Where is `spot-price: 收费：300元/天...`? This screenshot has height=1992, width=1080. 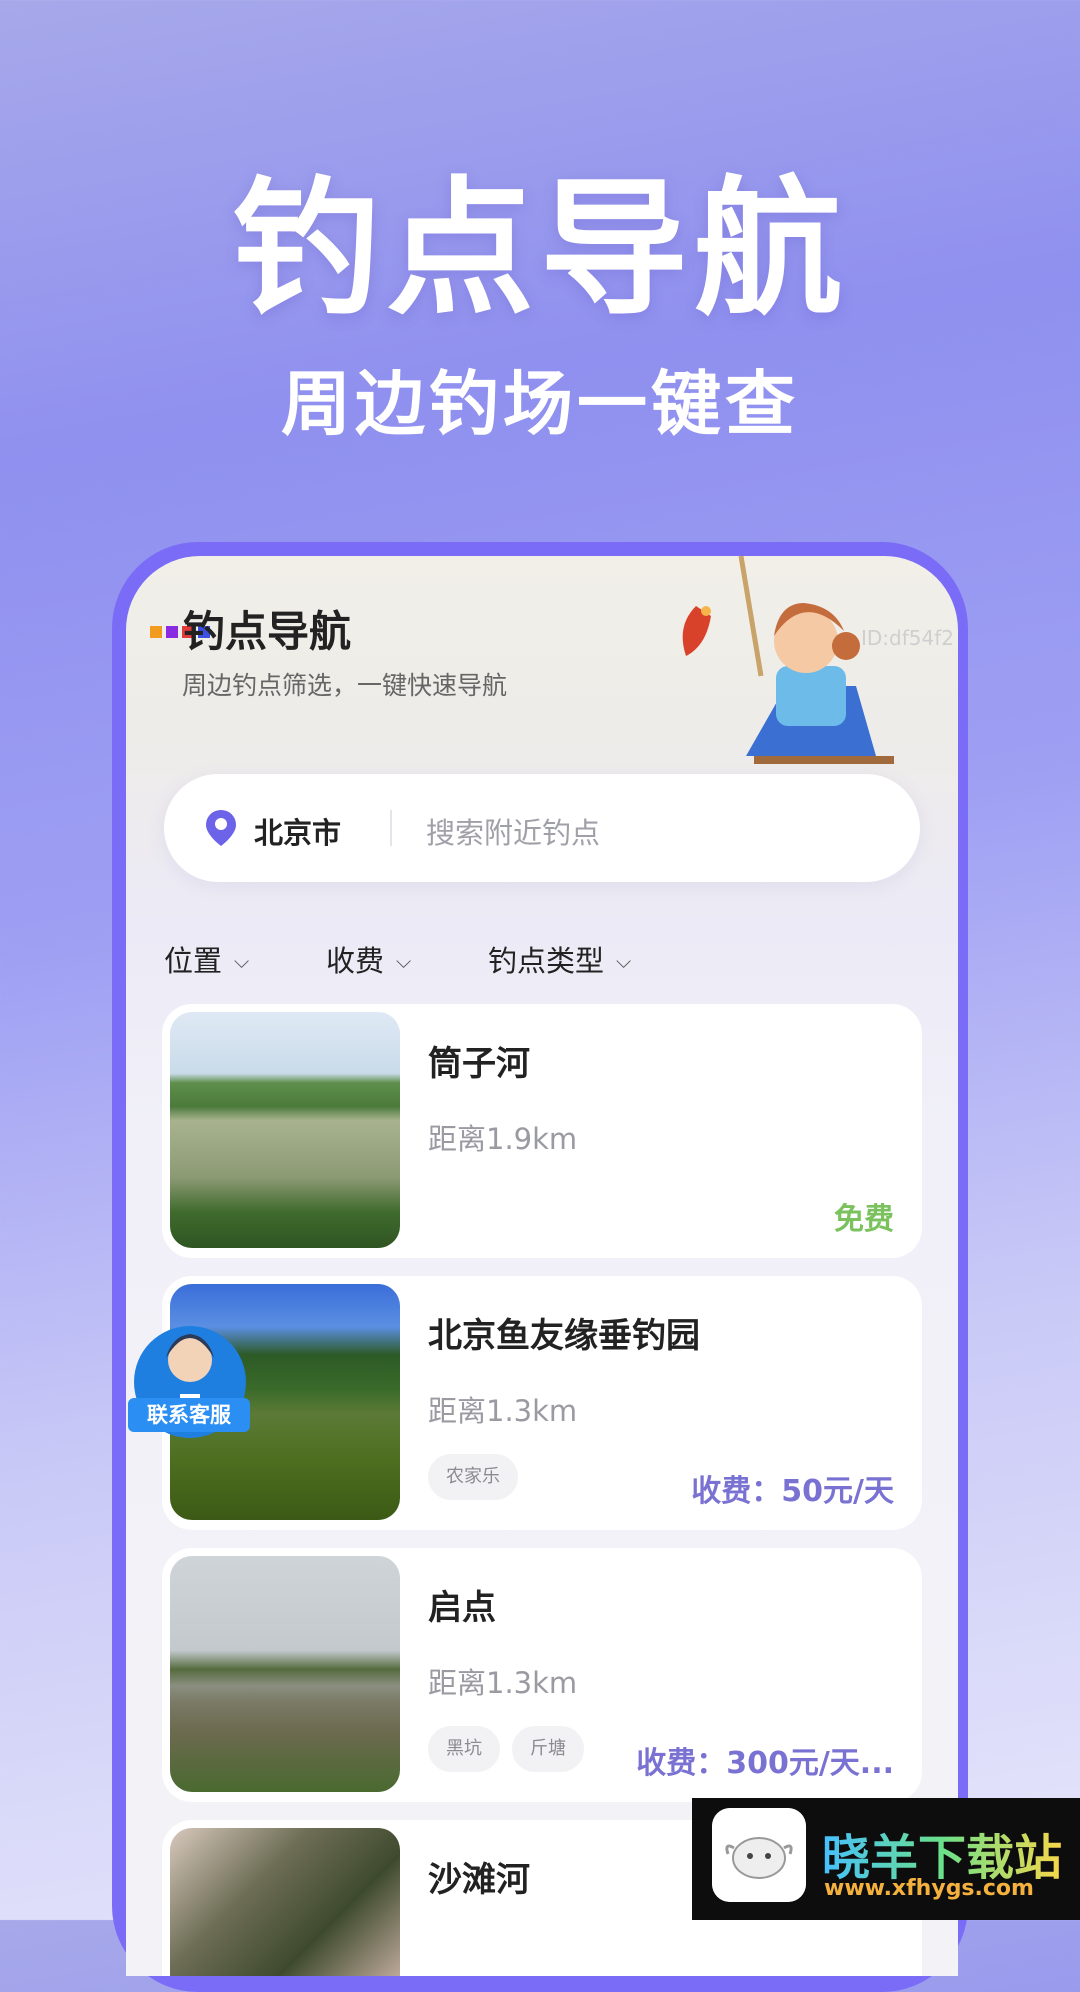 spot-price: 收费：300元/天... is located at coordinates (765, 1763).